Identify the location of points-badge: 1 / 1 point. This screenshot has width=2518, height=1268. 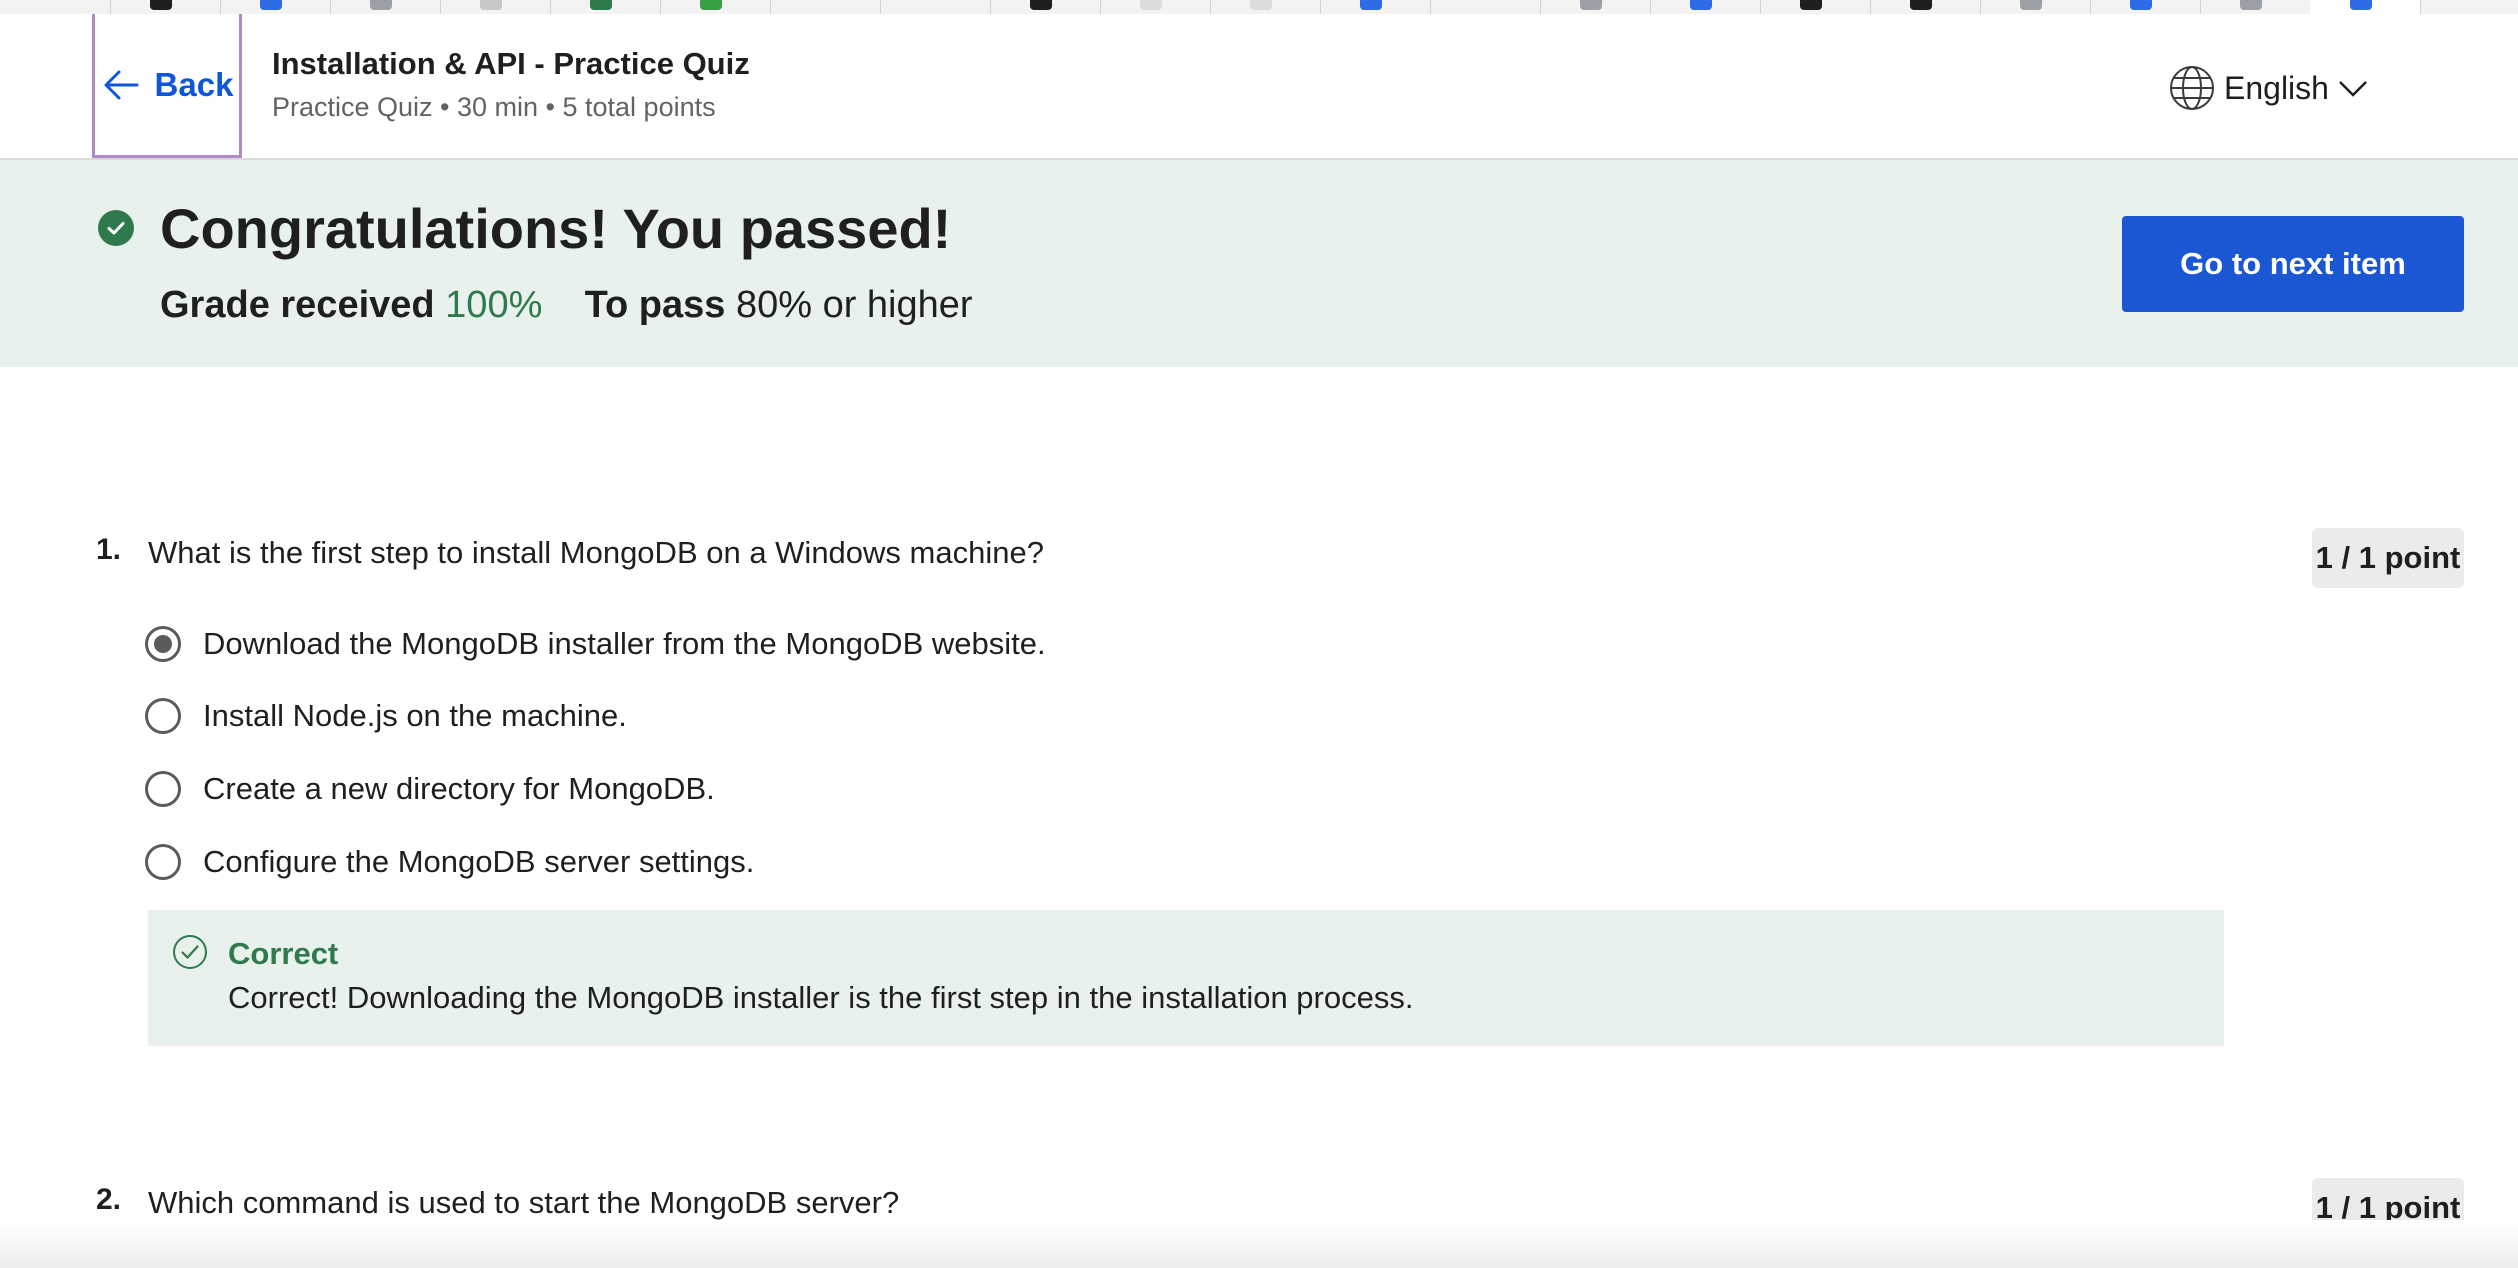
(2388, 558).